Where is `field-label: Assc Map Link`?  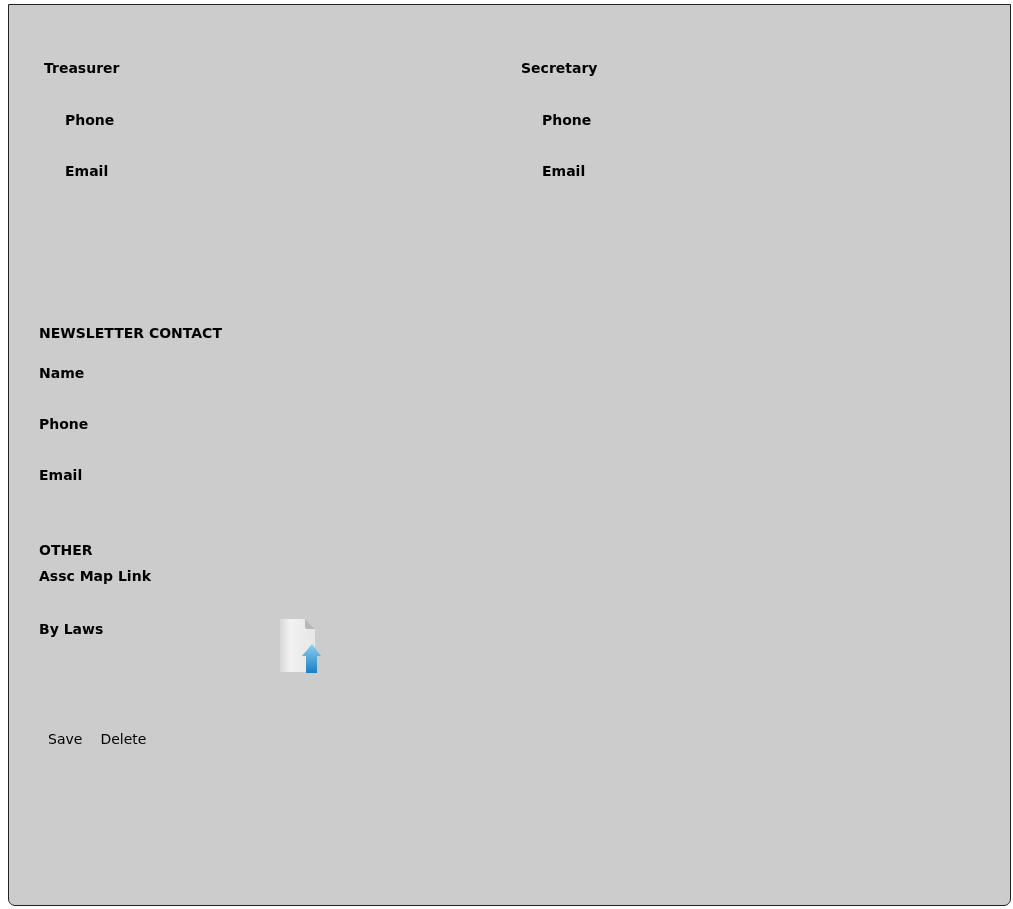 field-label: Assc Map Link is located at coordinates (95, 576).